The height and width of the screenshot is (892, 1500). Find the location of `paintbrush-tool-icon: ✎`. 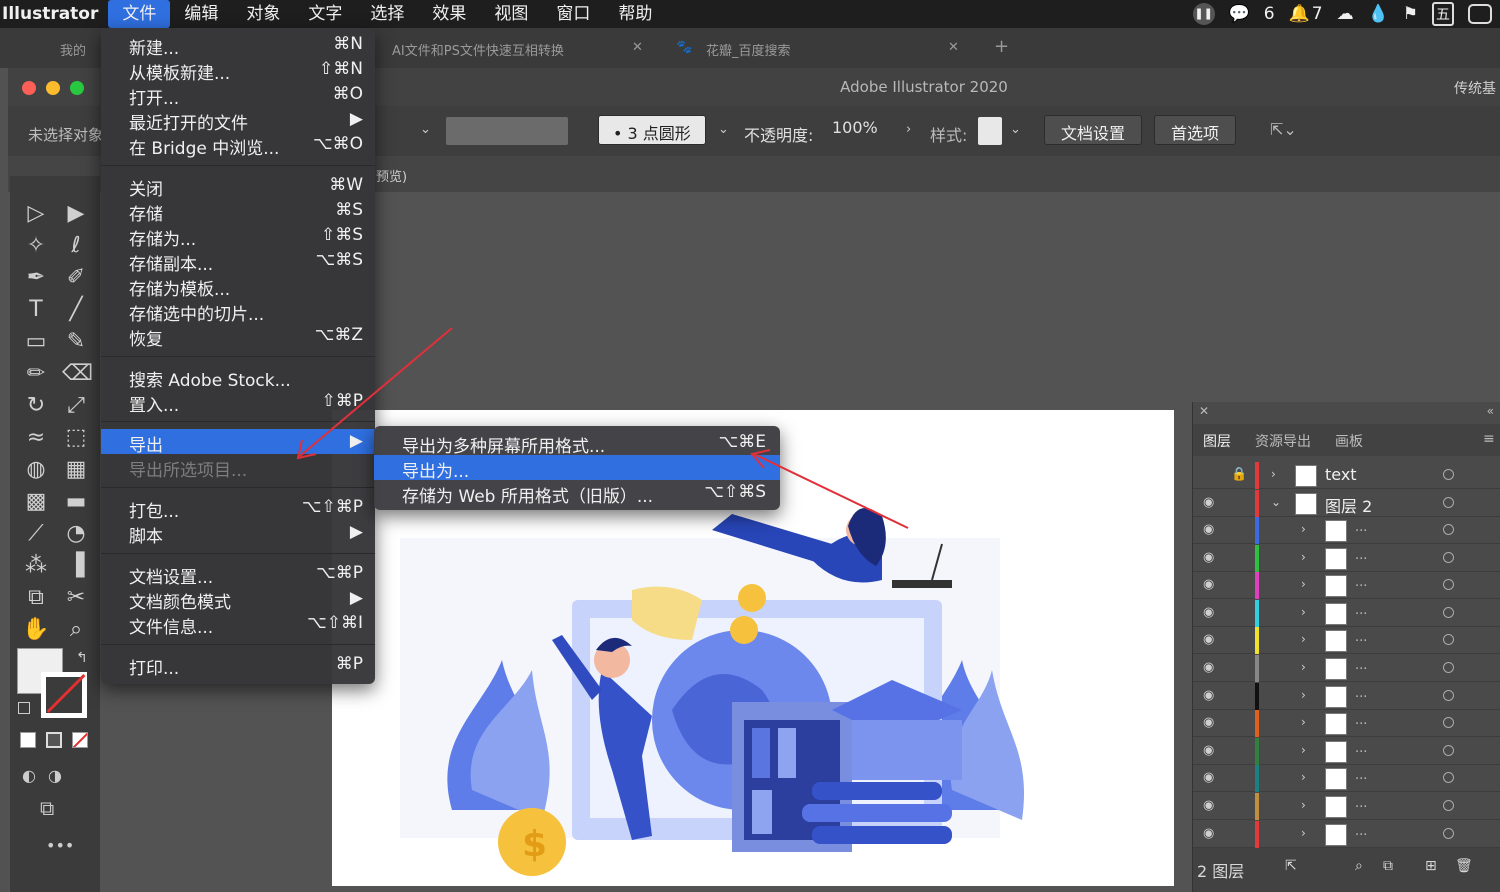

paintbrush-tool-icon: ✎ is located at coordinates (76, 342).